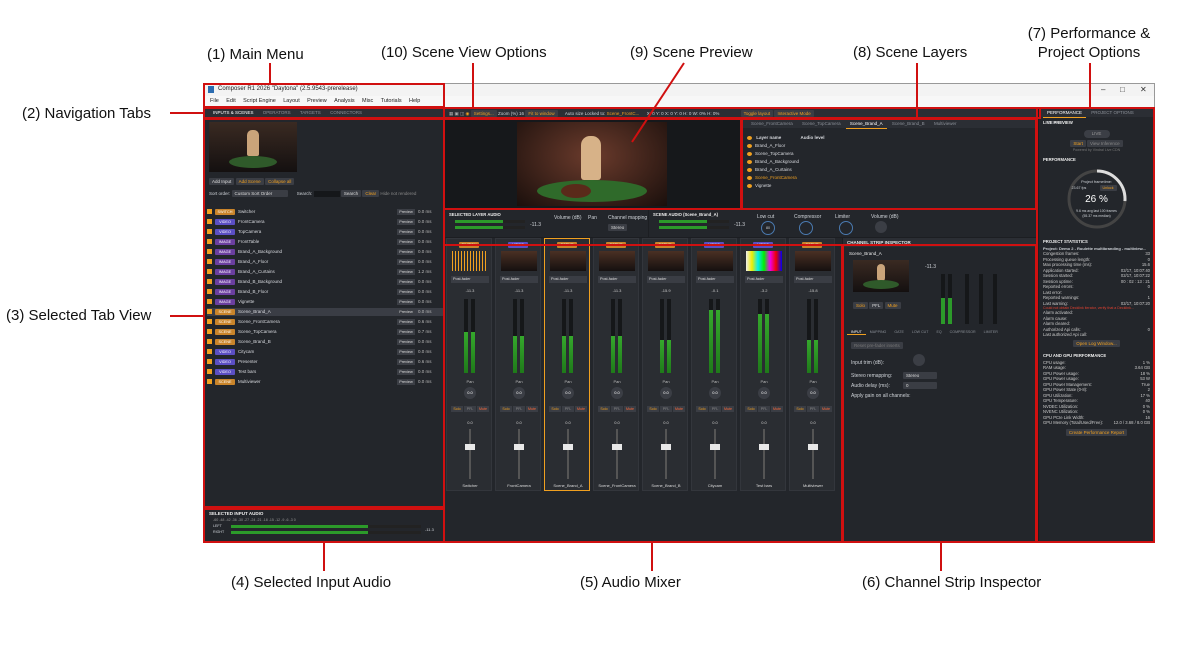 The image size is (1200, 650). I want to click on callout-audio-mixer: (5) Audio Mixer, so click(630, 582).